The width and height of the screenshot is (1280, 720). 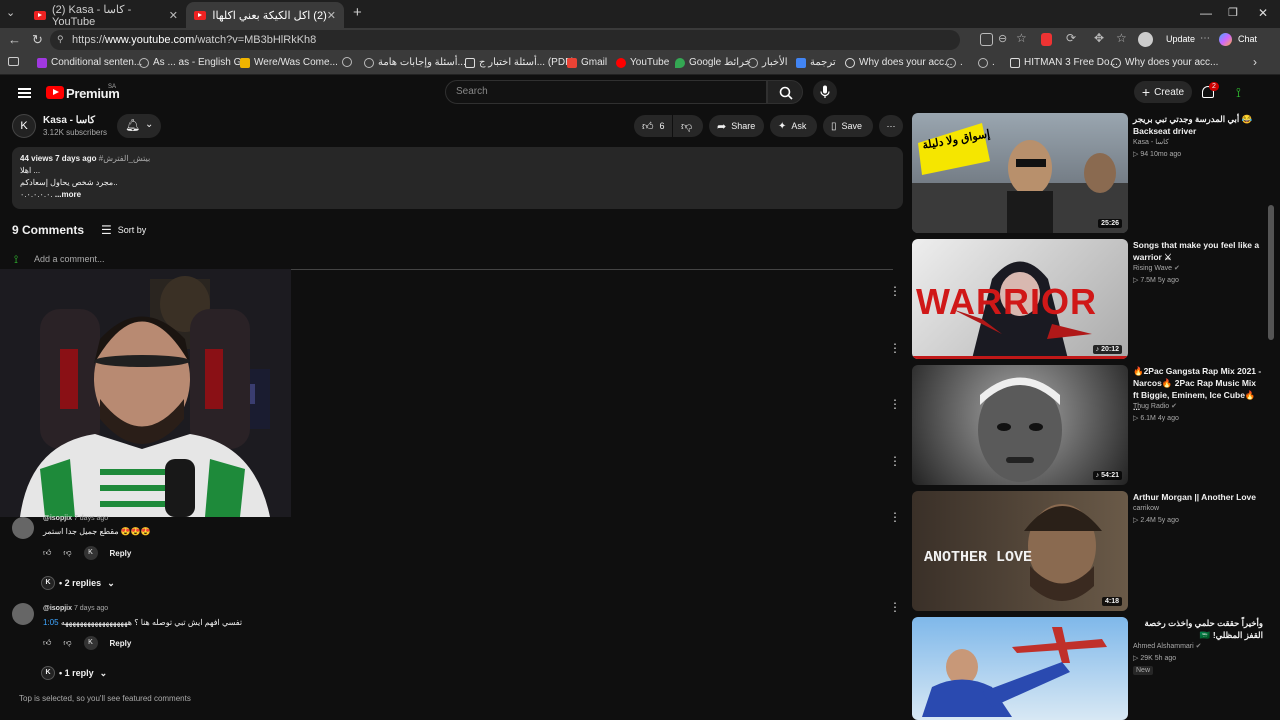 What do you see at coordinates (123, 230) in the screenshot?
I see `sort-comments-button: ☰ Sort by` at bounding box center [123, 230].